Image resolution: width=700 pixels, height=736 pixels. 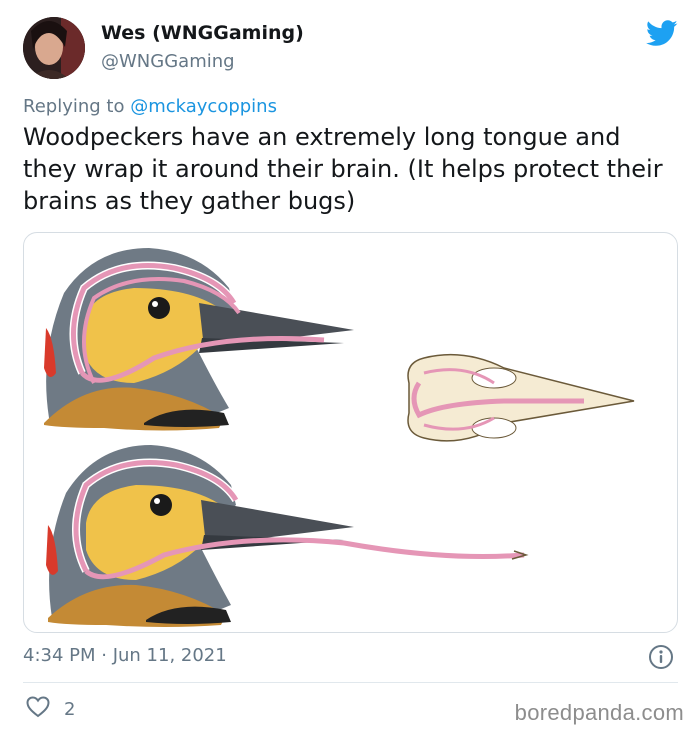 What do you see at coordinates (599, 712) in the screenshot?
I see `watermark: boredpanda.com` at bounding box center [599, 712].